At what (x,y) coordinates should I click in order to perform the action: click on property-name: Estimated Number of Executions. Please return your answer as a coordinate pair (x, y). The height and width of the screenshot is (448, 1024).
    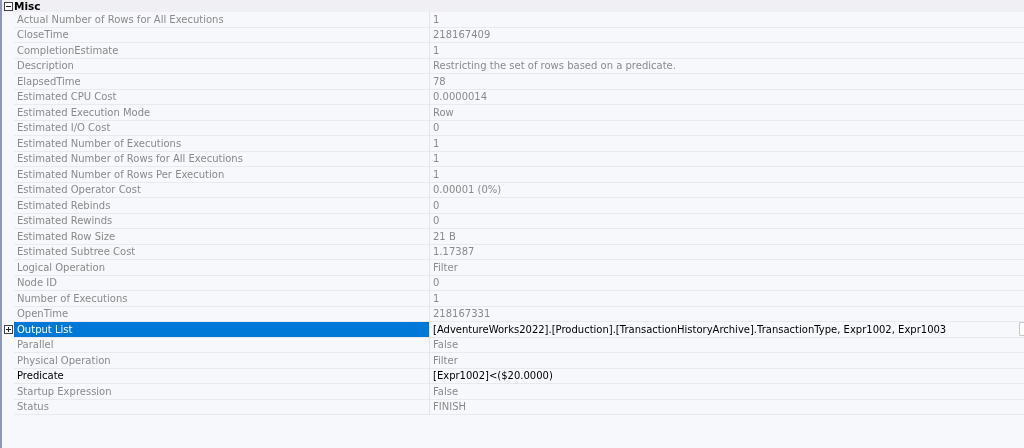
    Looking at the image, I should click on (222, 144).